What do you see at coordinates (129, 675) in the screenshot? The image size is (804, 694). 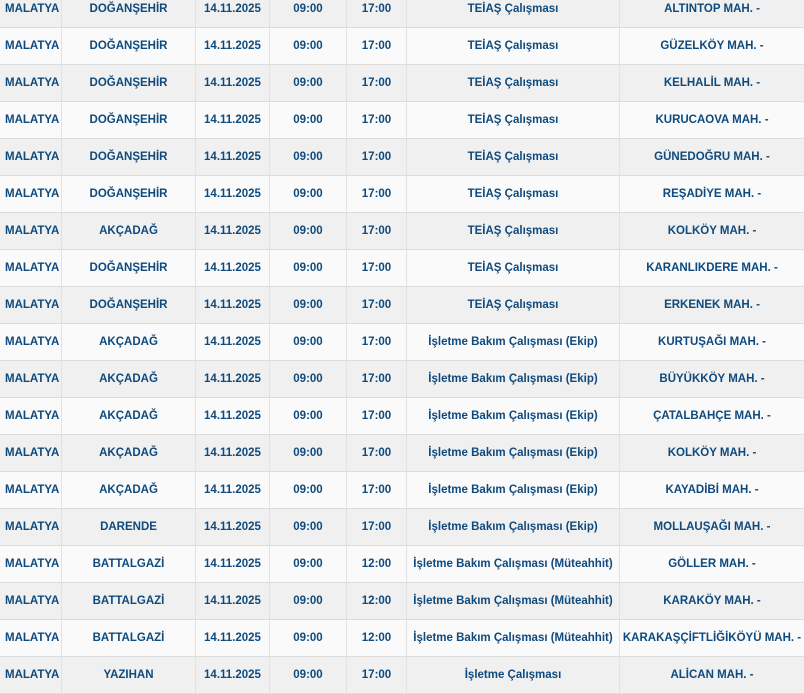 I see `cell-district: YAZIHAN` at bounding box center [129, 675].